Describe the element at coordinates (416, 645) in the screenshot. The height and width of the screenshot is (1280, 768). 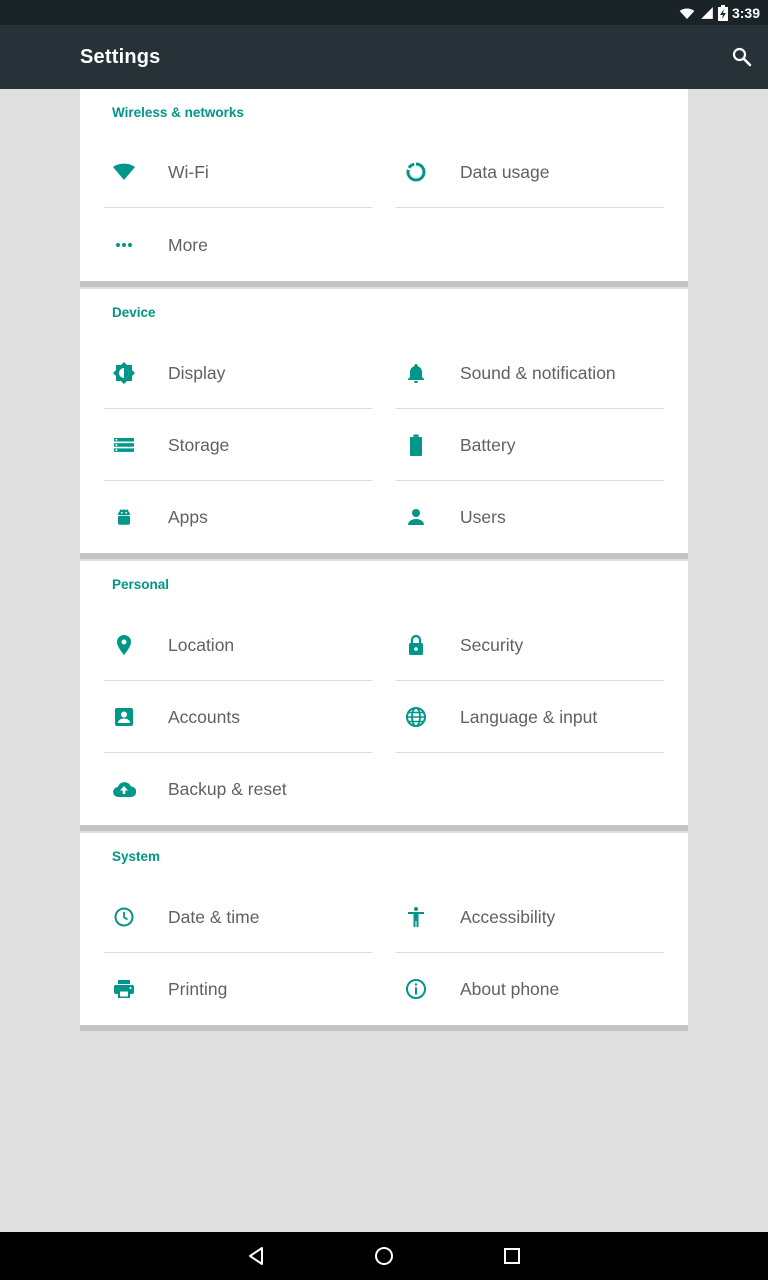
I see `lock-icon` at that location.